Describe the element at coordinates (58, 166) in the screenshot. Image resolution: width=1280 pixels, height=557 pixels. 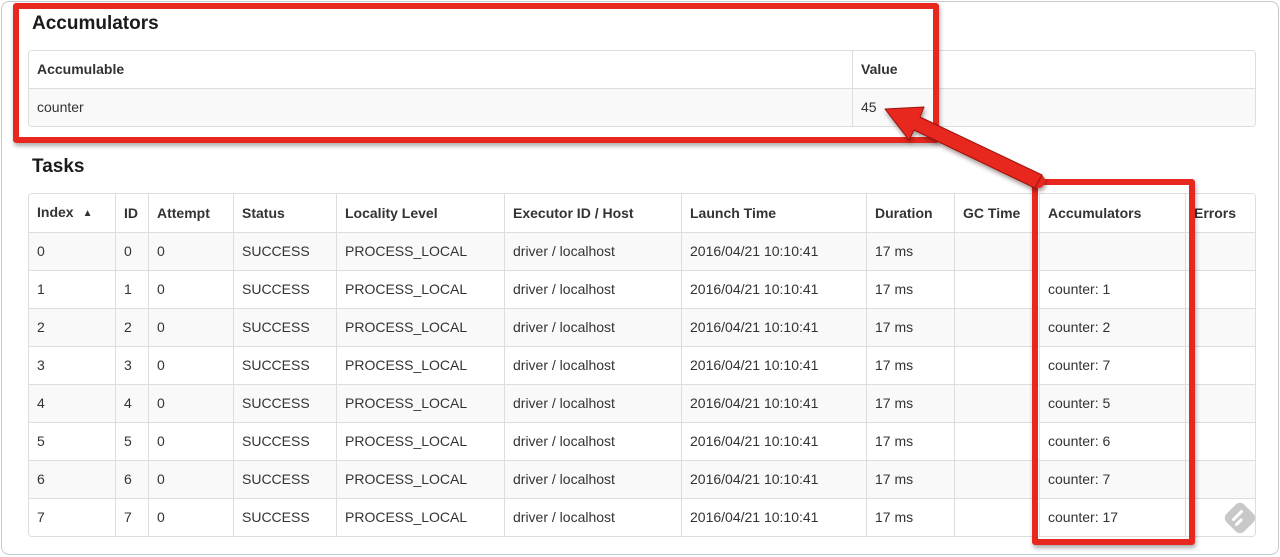
I see `tasks-section-title: Tasks` at that location.